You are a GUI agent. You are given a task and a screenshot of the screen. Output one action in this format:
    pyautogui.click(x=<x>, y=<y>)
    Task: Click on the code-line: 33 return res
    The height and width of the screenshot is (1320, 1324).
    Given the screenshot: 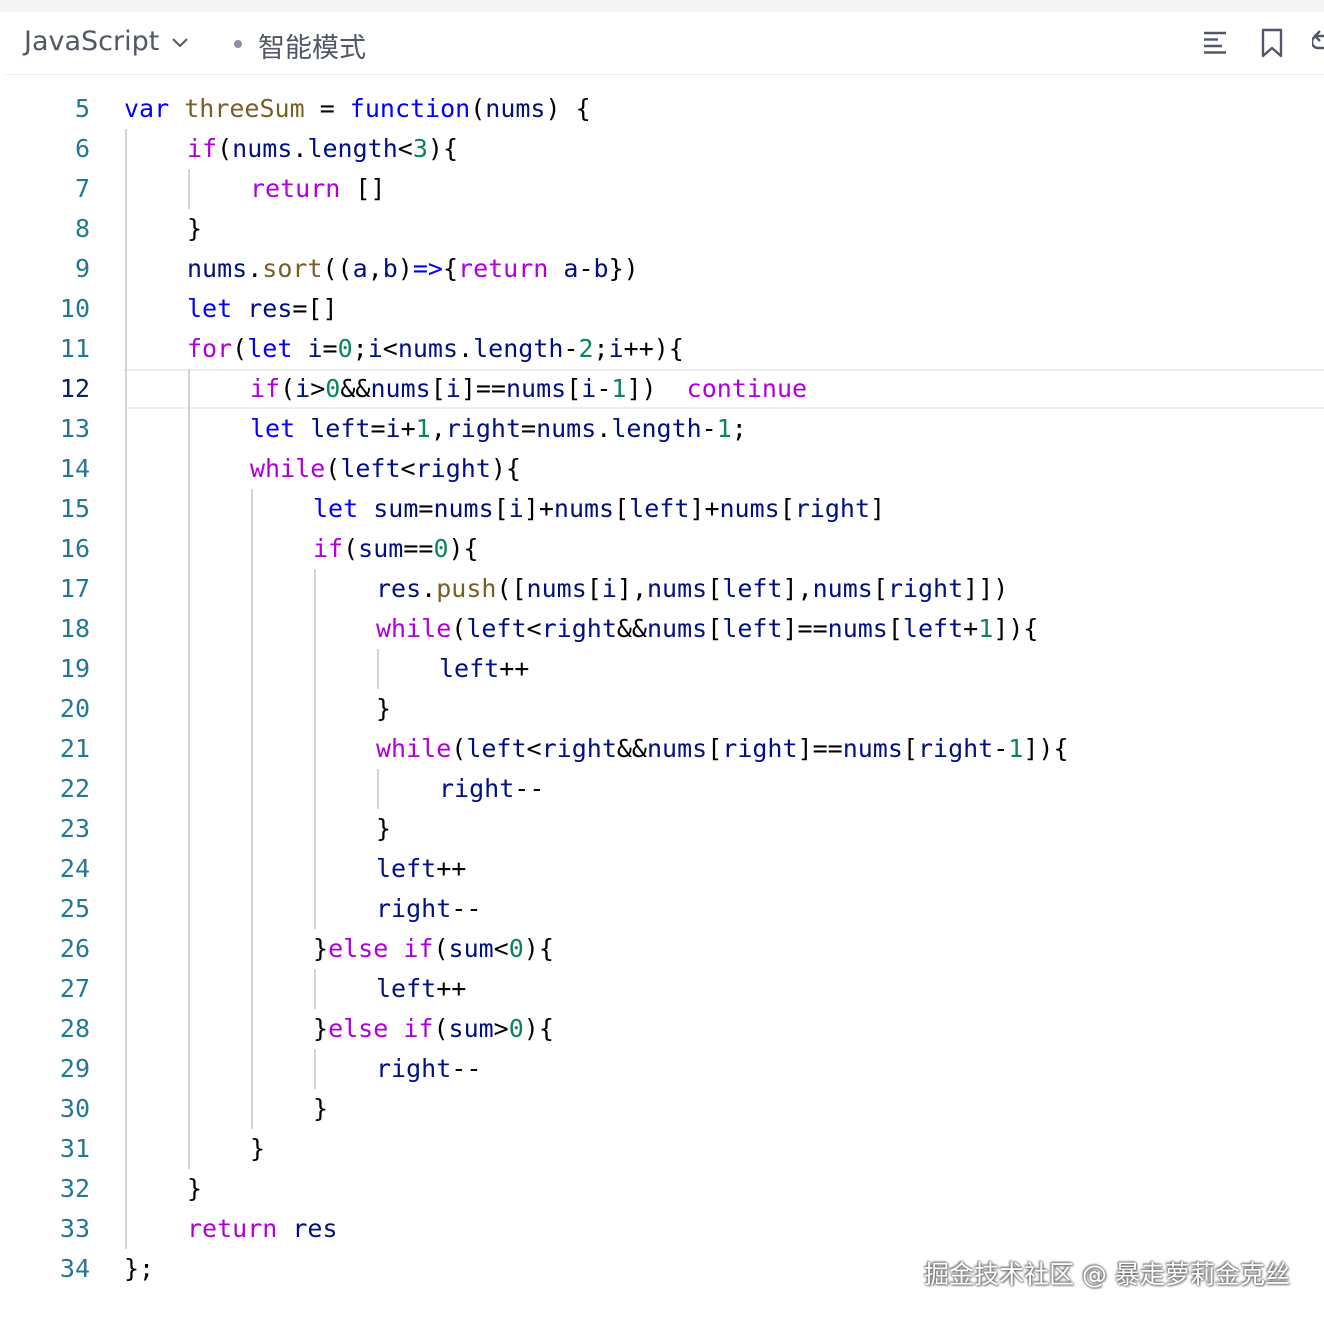 What is the action you would take?
    pyautogui.click(x=662, y=1229)
    